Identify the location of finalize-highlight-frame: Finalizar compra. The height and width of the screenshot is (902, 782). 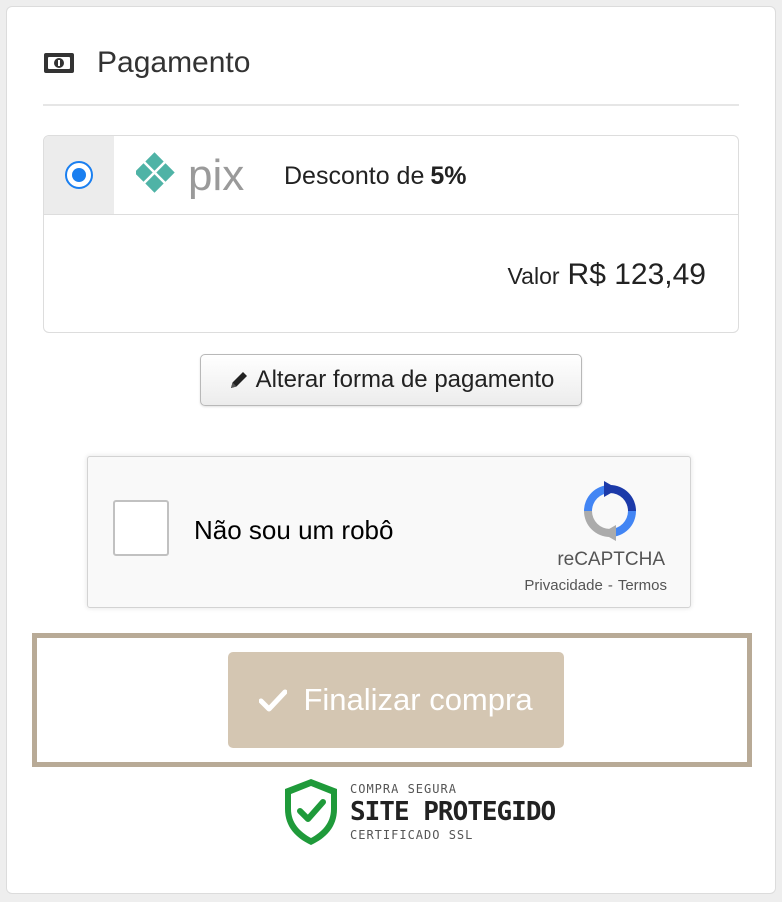
(392, 700).